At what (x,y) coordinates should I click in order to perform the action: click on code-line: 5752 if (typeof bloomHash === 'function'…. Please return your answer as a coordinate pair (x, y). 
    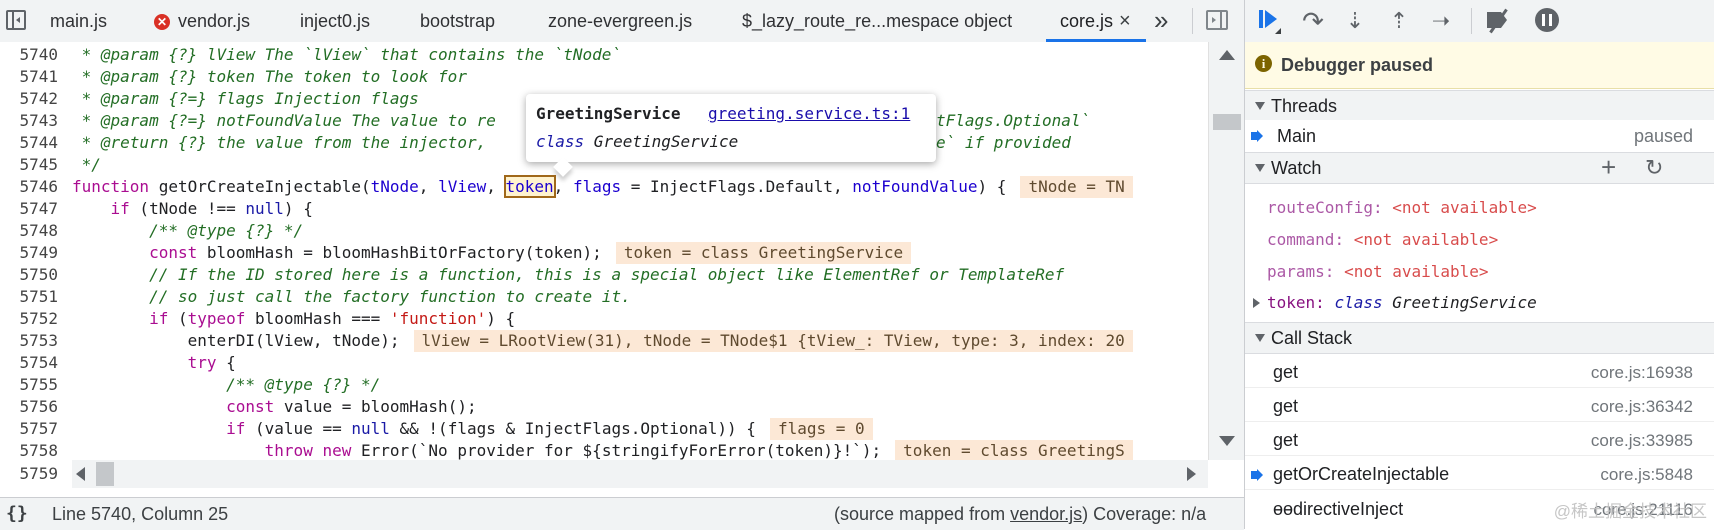
    Looking at the image, I should click on (604, 319).